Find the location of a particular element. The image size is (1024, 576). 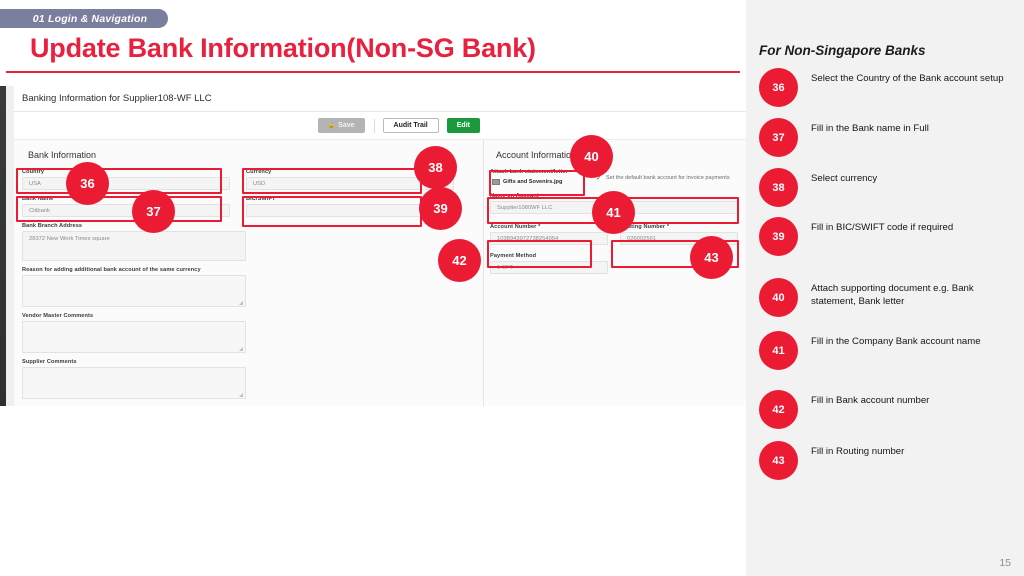

country-field: Country USA is located at coordinates (126, 179).